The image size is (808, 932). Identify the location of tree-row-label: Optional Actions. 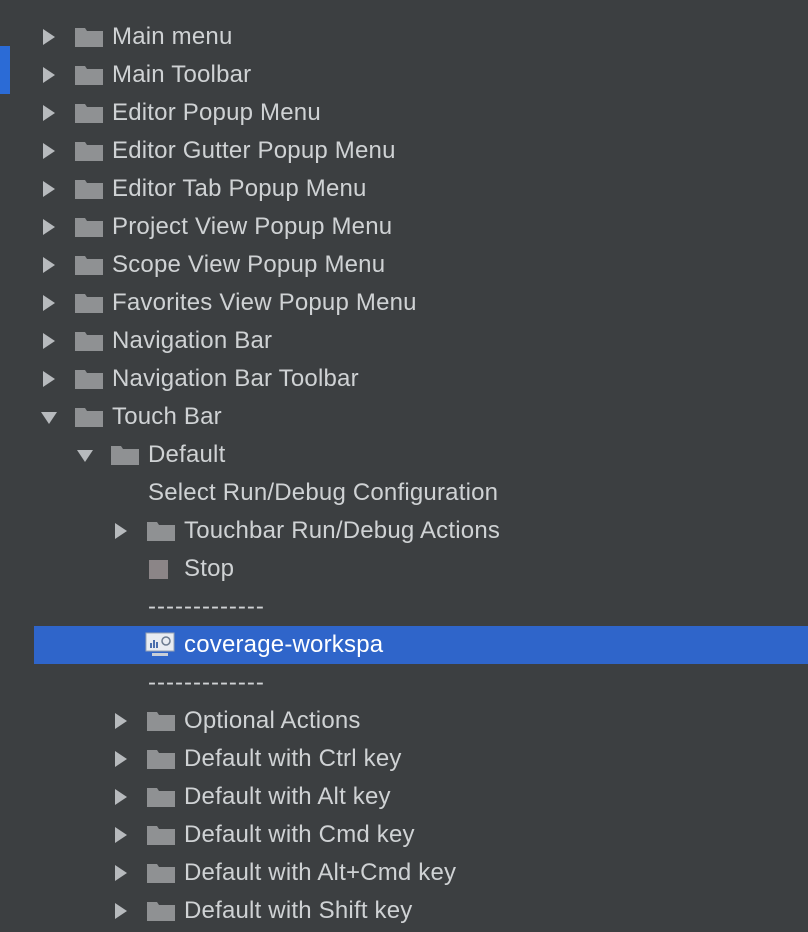
(272, 720).